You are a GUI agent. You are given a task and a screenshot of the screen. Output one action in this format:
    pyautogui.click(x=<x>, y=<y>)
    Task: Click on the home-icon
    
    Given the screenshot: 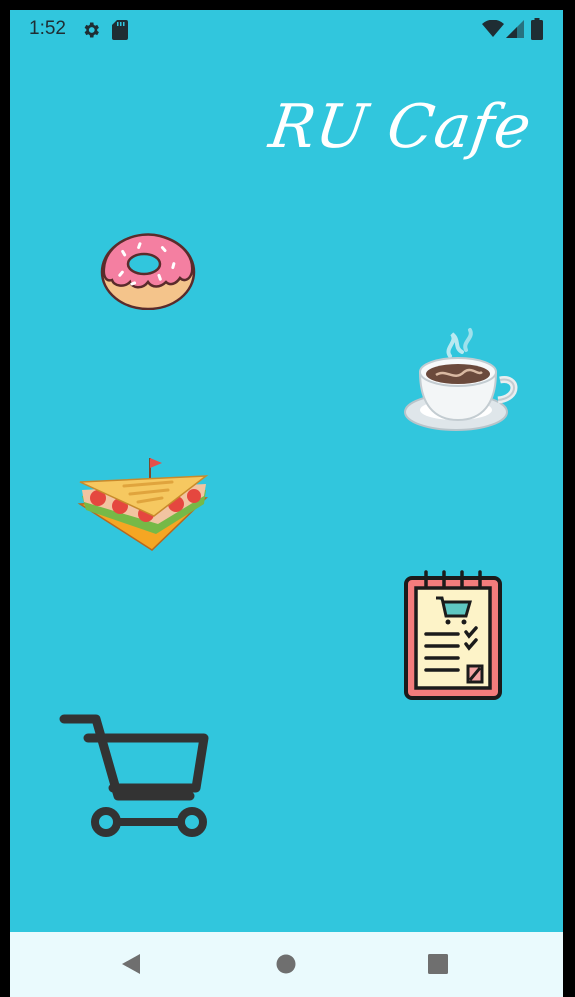 What is the action you would take?
    pyautogui.click(x=286, y=964)
    